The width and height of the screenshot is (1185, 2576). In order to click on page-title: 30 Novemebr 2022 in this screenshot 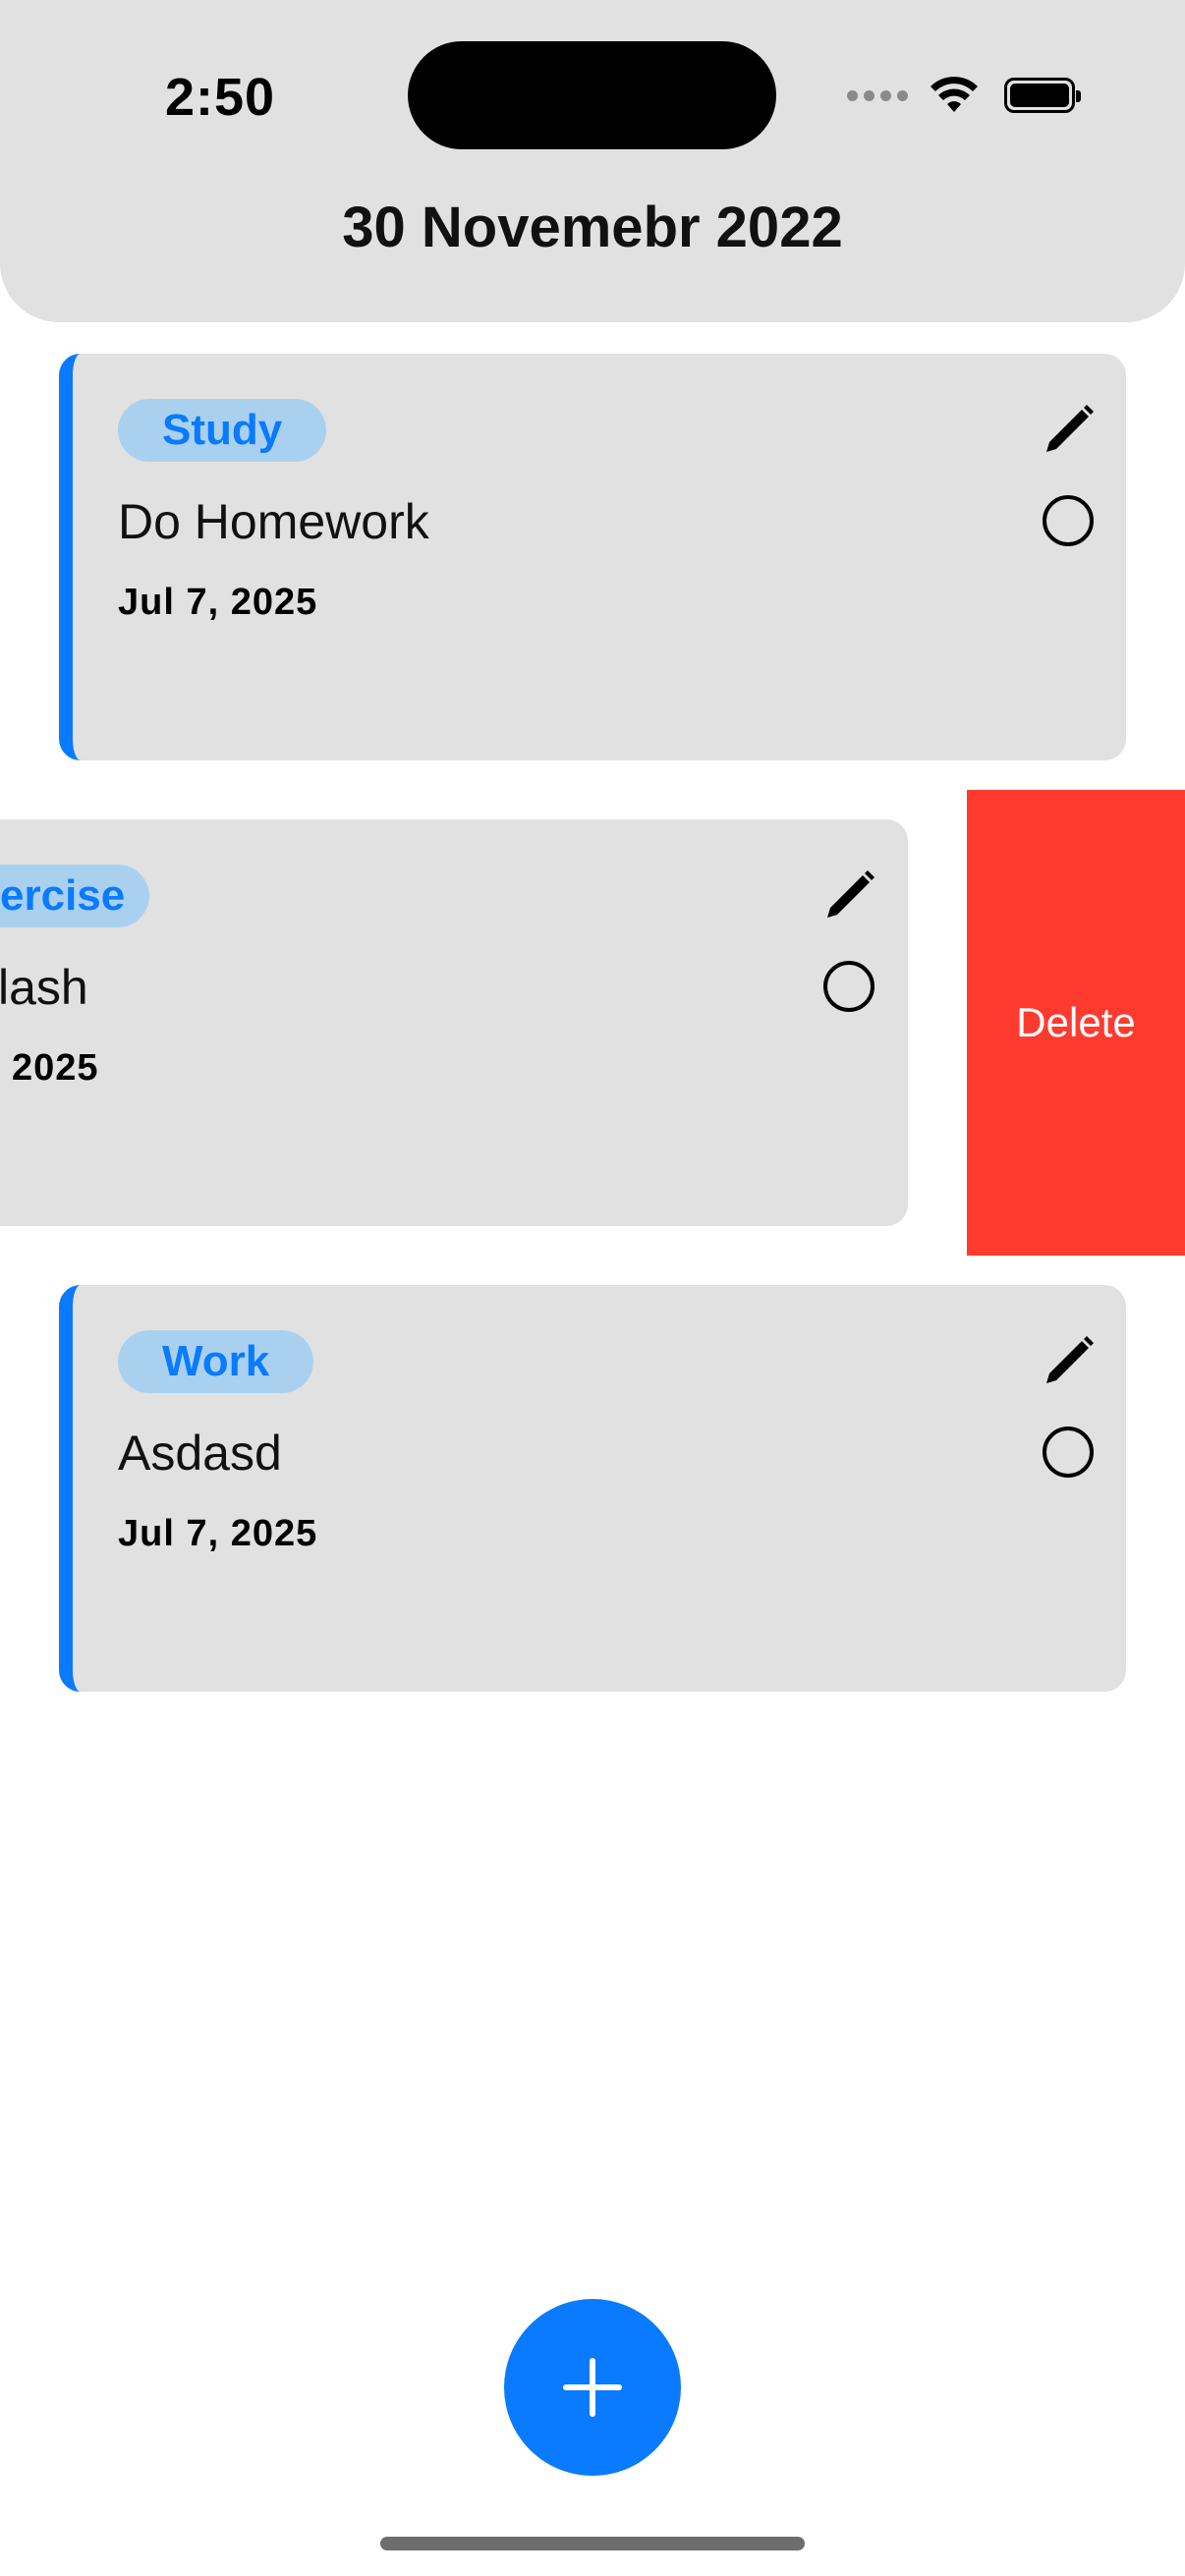, I will do `click(592, 227)`.